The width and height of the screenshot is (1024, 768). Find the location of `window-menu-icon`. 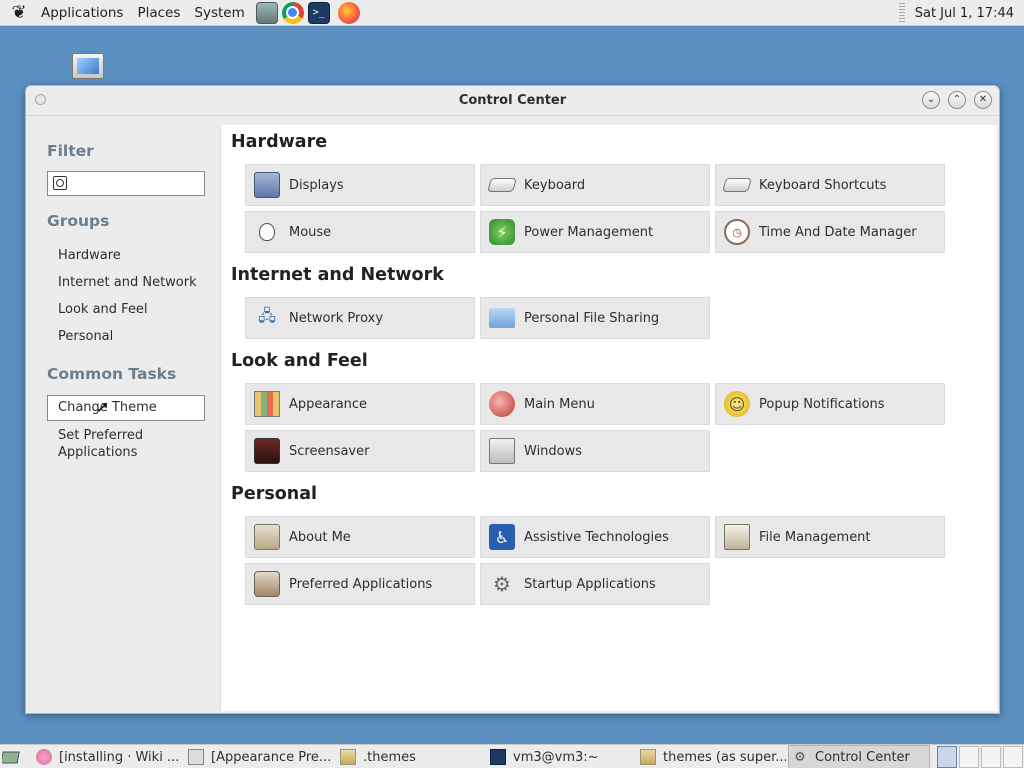

window-menu-icon is located at coordinates (40, 99).